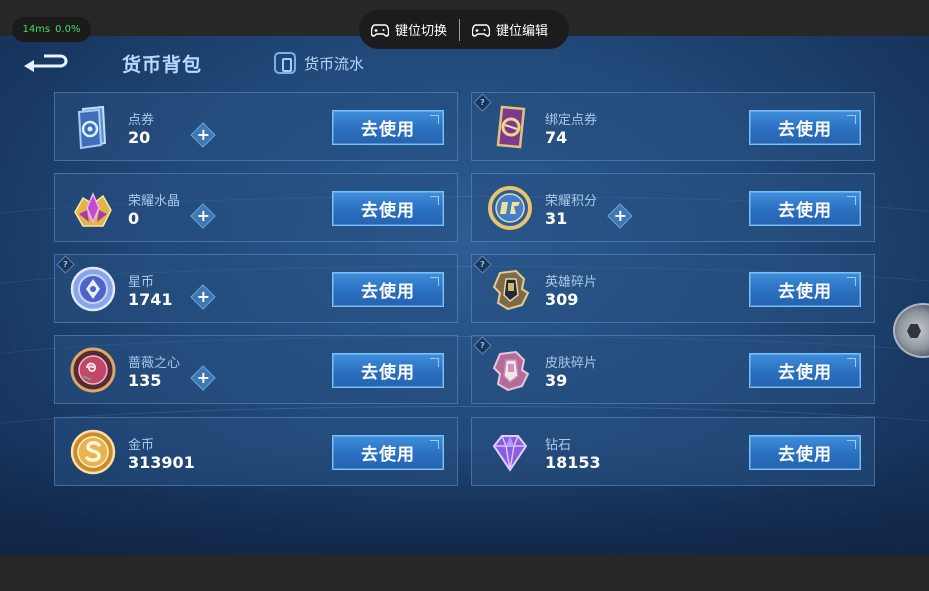 The image size is (929, 591). What do you see at coordinates (556, 218) in the screenshot?
I see `currency-amount: 31` at bounding box center [556, 218].